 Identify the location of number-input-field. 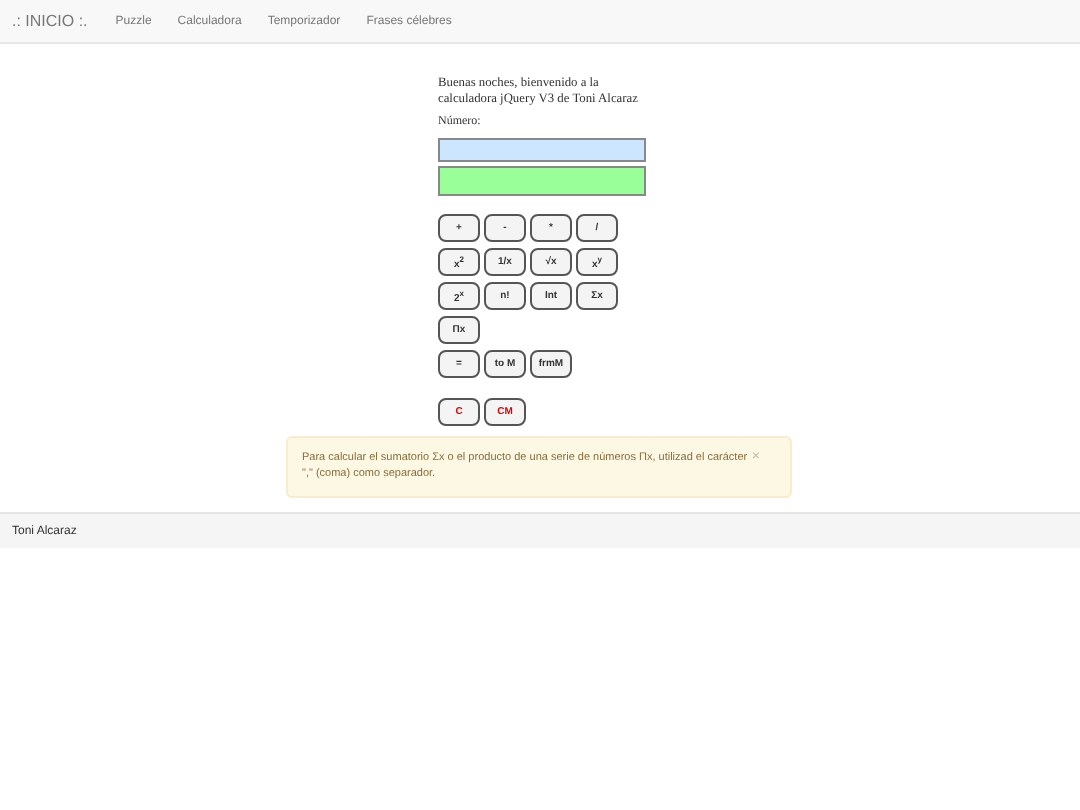
(542, 150).